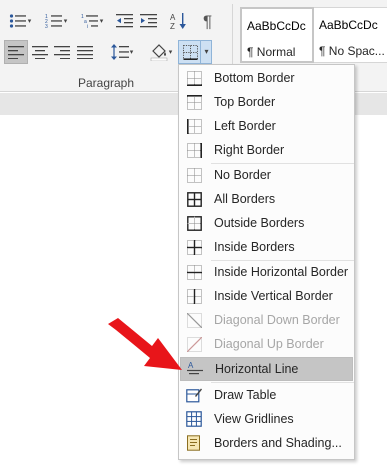 This screenshot has width=387, height=465. What do you see at coordinates (194, 419) in the screenshot?
I see `view-gridlines-icon` at bounding box center [194, 419].